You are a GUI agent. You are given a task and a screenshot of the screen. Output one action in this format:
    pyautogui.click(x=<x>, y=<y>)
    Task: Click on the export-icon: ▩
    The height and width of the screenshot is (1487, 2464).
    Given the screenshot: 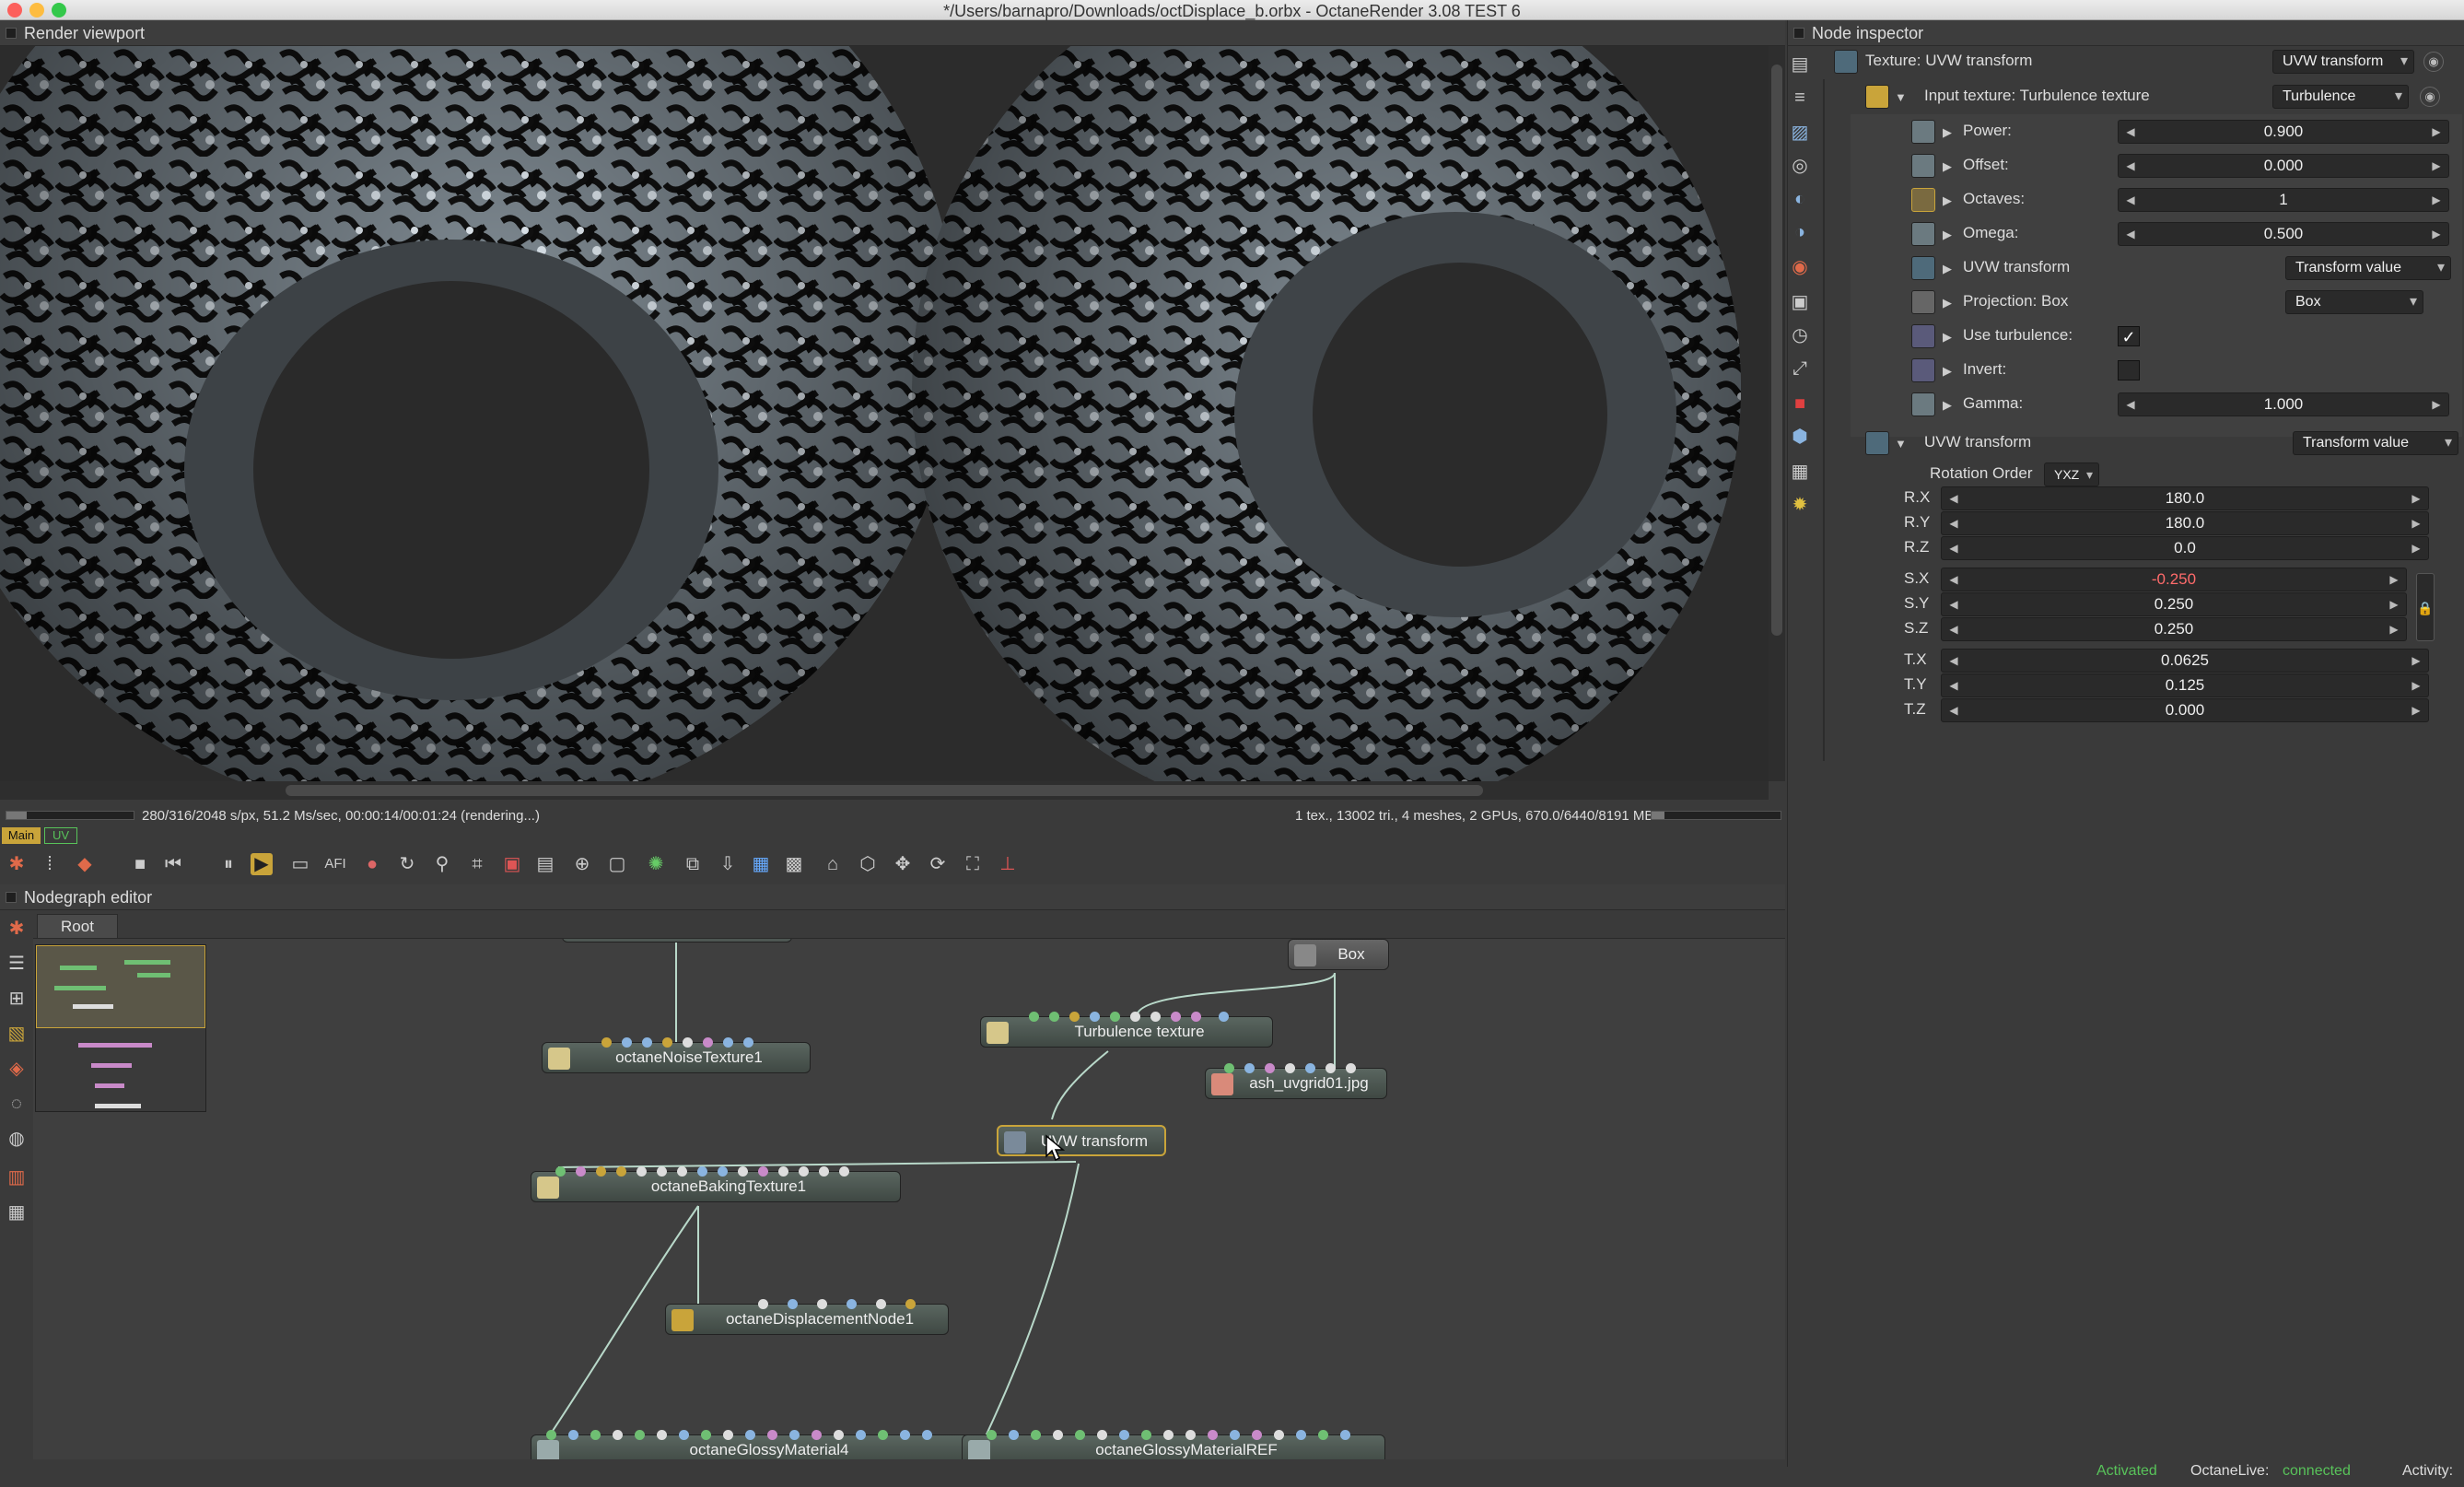 What is the action you would take?
    pyautogui.click(x=794, y=864)
    